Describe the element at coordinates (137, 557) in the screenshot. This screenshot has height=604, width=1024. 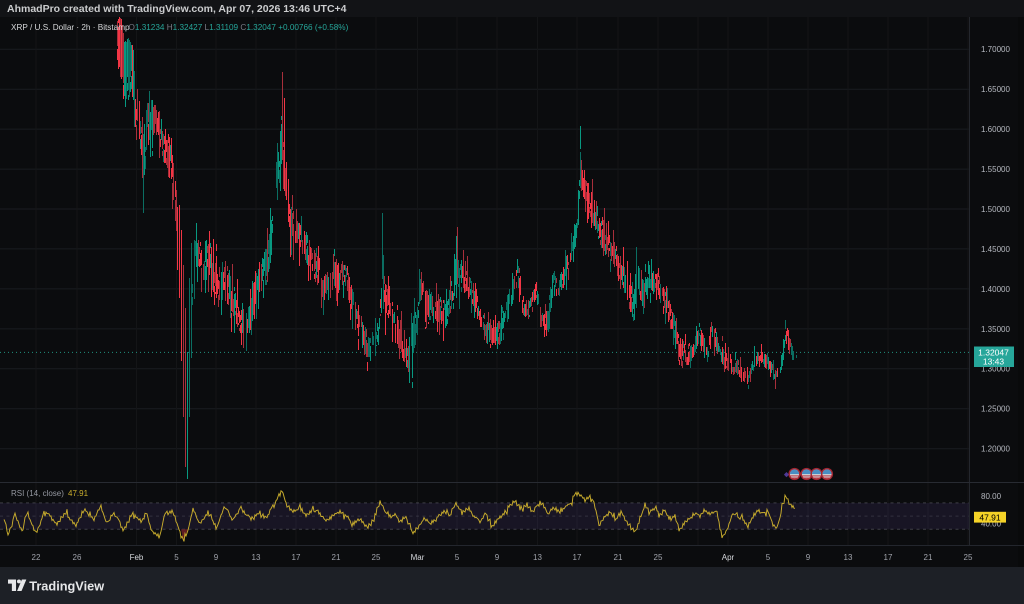
I see `svg-text: Feb` at that location.